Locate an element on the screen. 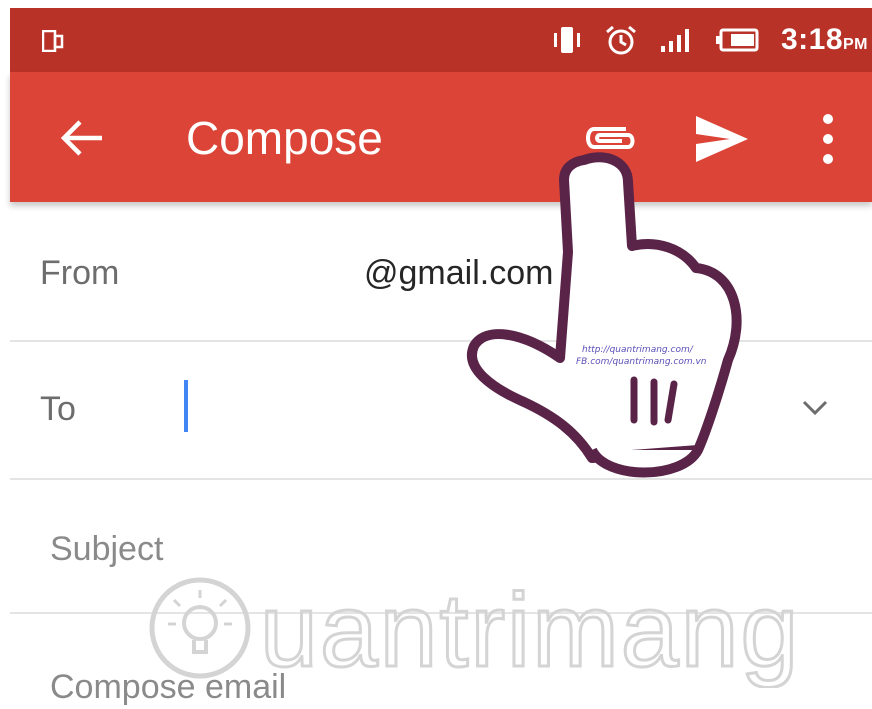 This screenshot has width=872, height=709. vibrate-icon is located at coordinates (566, 40).